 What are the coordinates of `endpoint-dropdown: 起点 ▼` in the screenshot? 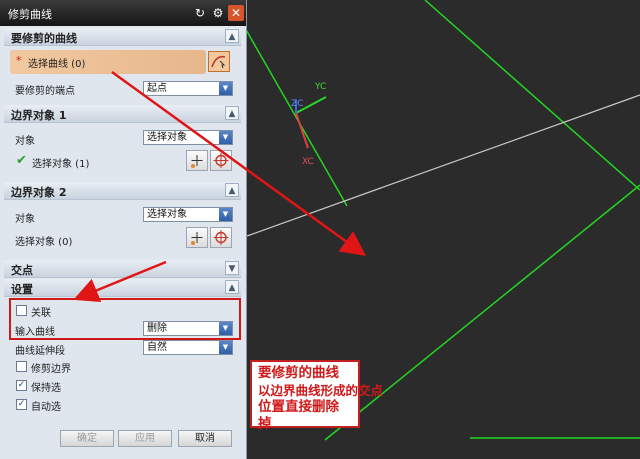 It's located at (188, 88).